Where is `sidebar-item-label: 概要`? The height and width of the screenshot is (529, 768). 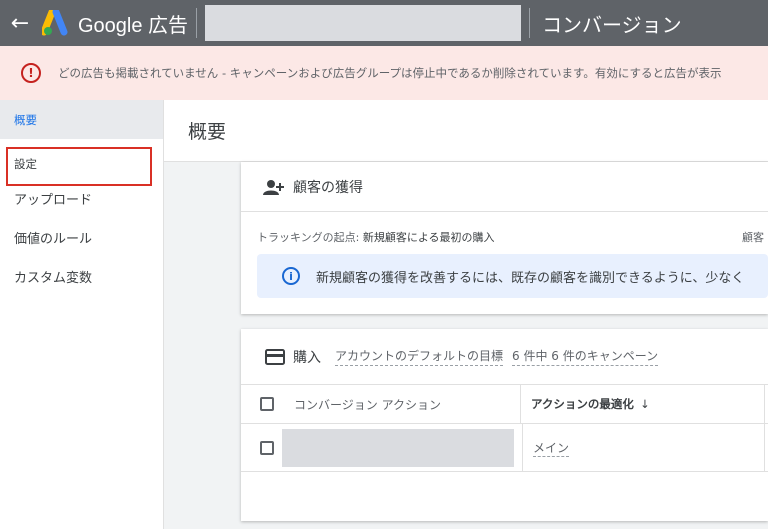 sidebar-item-label: 概要 is located at coordinates (25, 119).